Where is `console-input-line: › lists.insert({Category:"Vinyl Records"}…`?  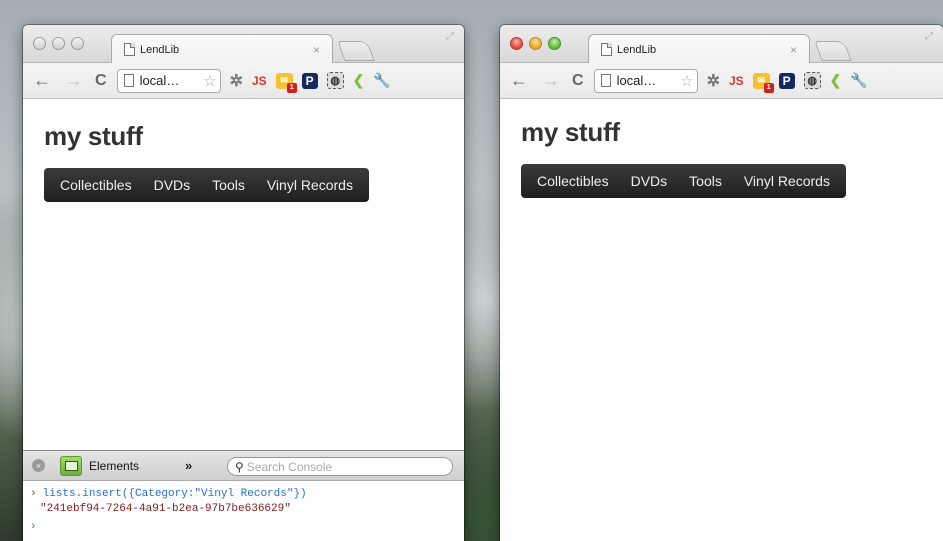
console-input-line: › lists.insert({Category:"Vinyl Records"}… is located at coordinates (247, 494).